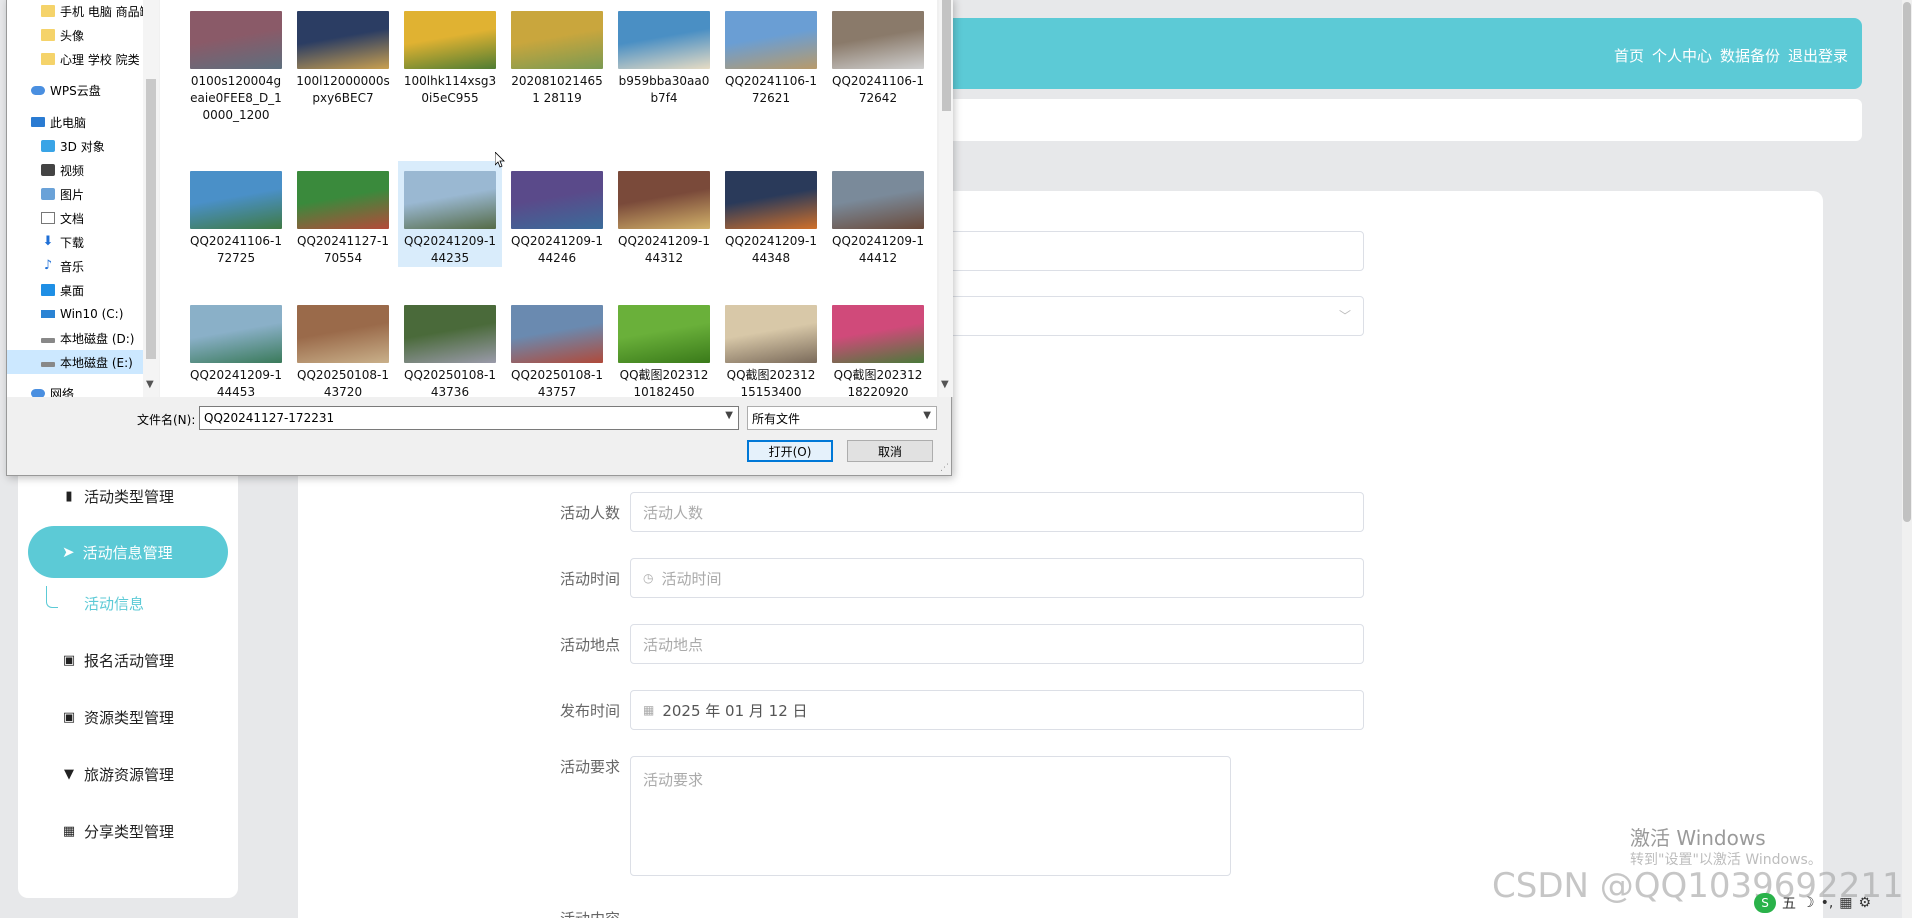  Describe the element at coordinates (997, 512) in the screenshot. I see `participants-input: 活动人数` at that location.